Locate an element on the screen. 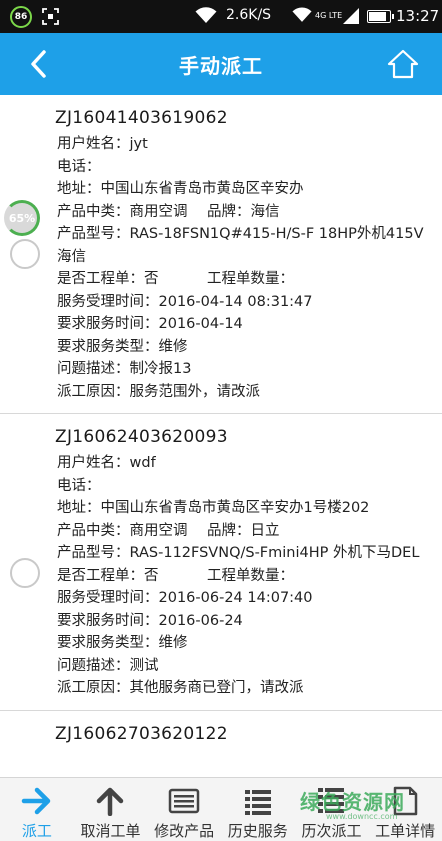 This screenshot has width=442, height=841. home-outline-icon is located at coordinates (403, 64).